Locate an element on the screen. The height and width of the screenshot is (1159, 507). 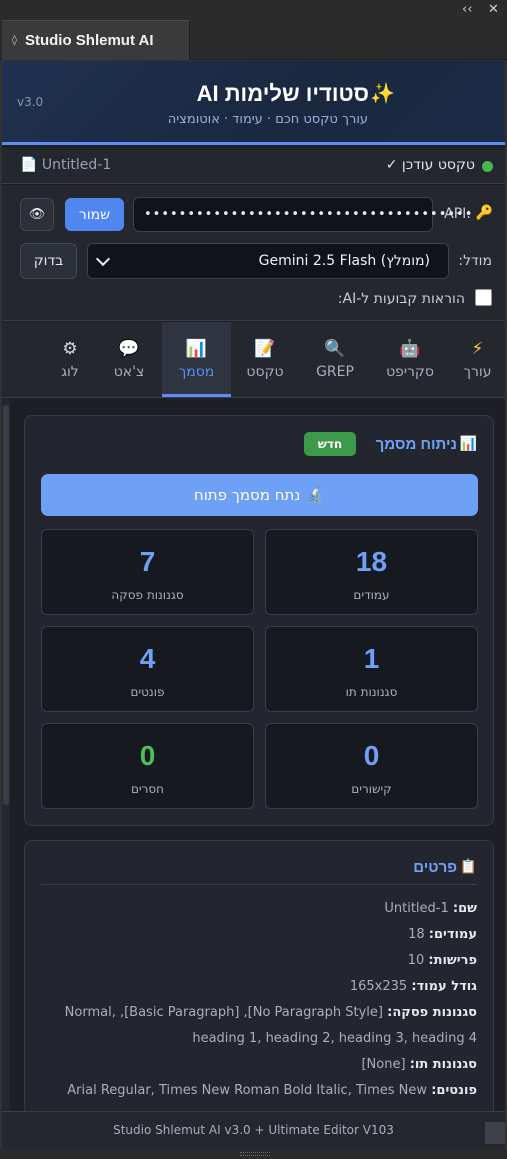
chevron-down-icon is located at coordinates (103, 259).